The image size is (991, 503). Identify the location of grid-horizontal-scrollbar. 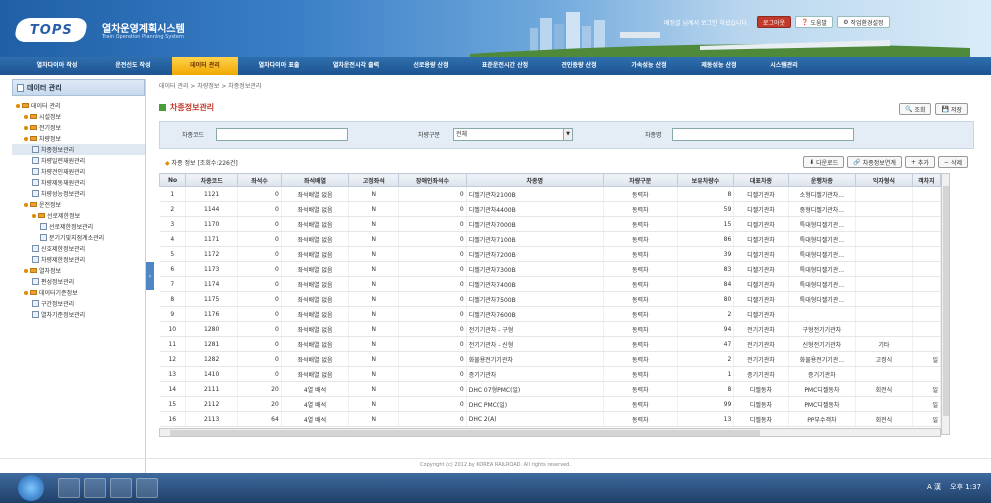
(550, 432).